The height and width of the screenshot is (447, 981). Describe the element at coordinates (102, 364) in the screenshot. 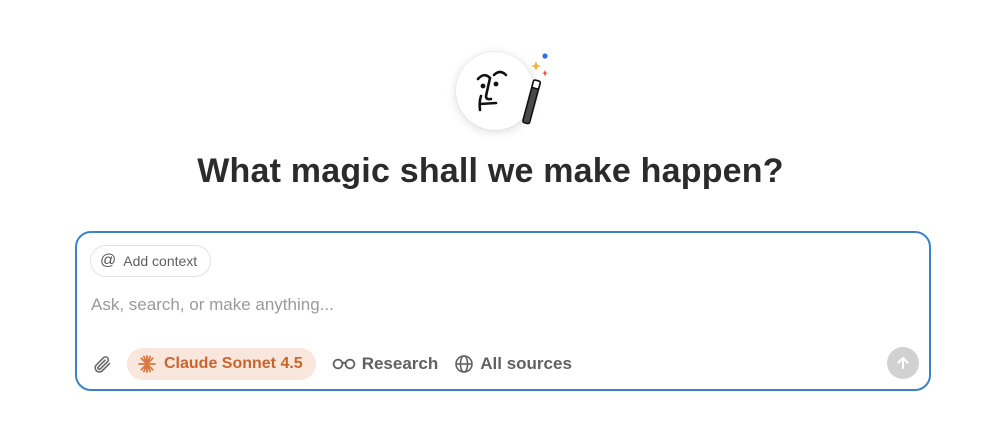

I see `paperclip-icon` at that location.